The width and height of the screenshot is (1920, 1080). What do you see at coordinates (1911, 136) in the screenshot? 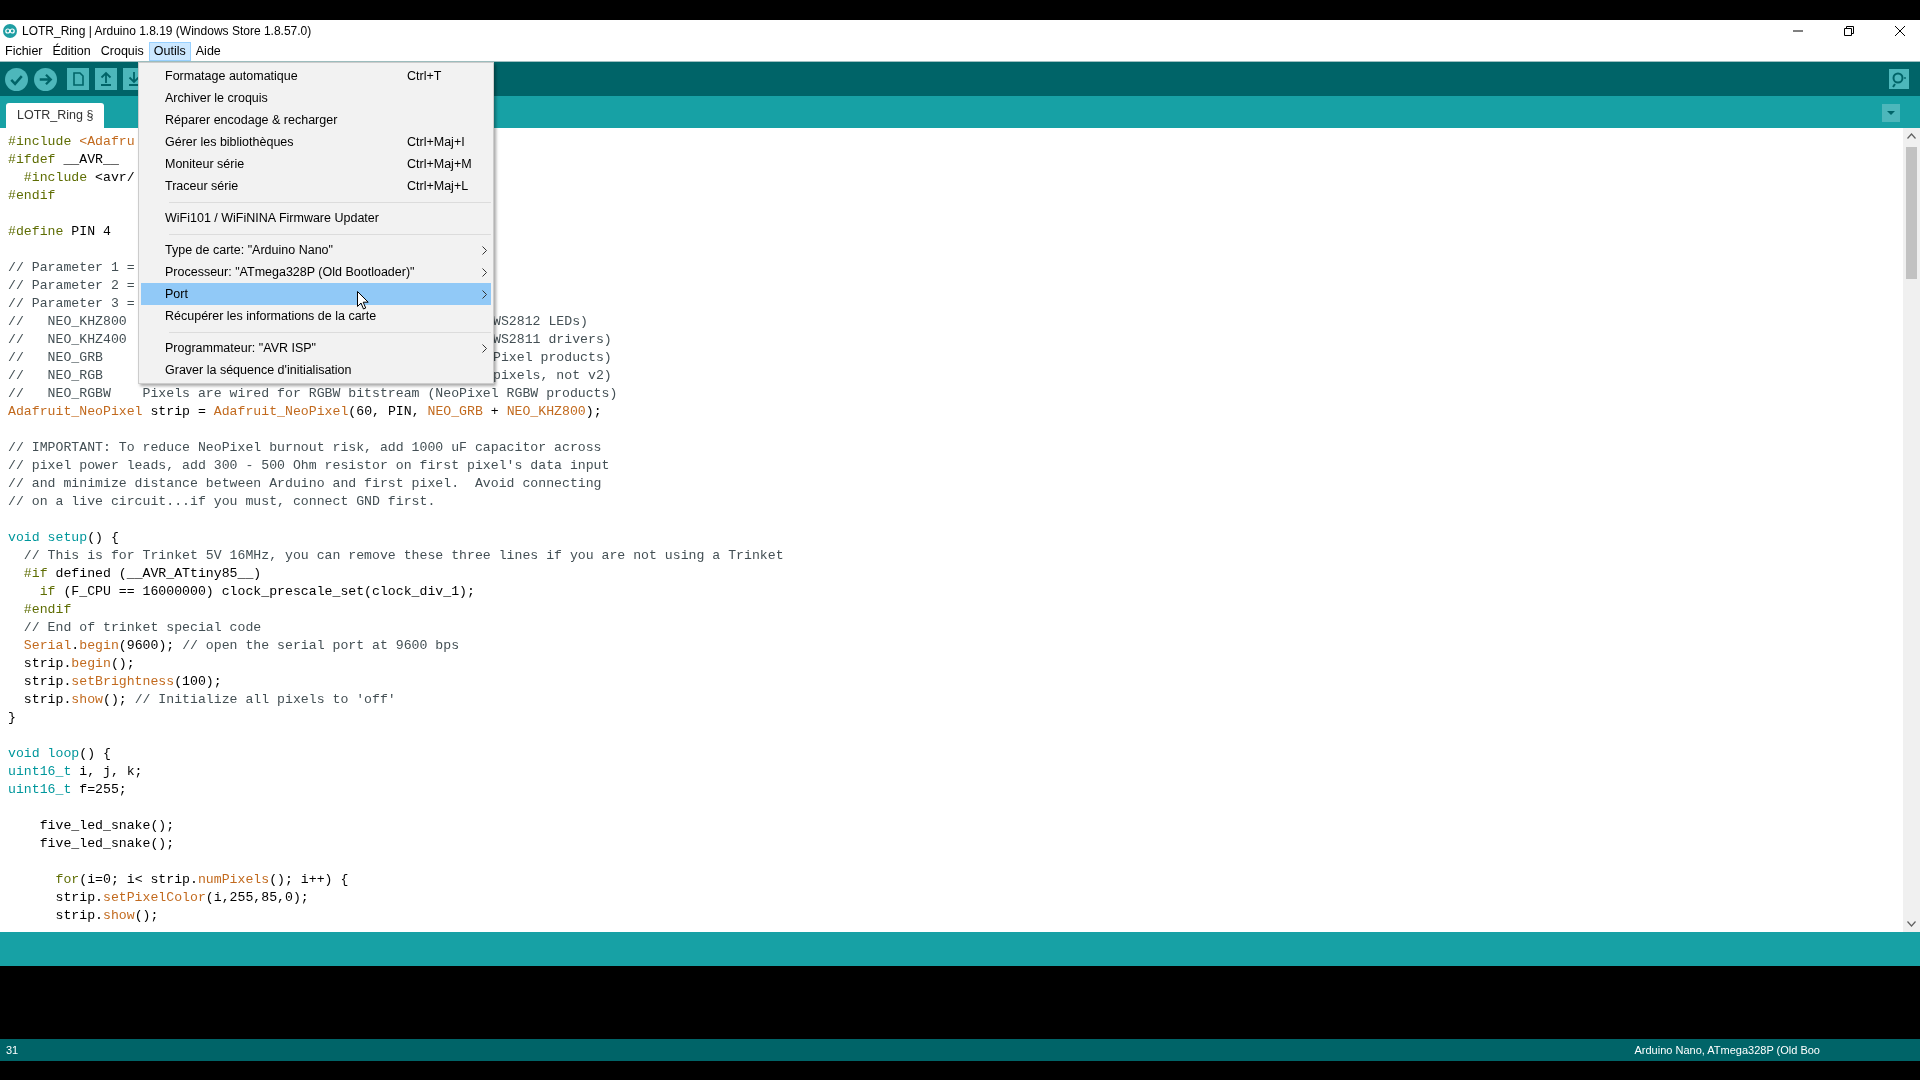
I see `scroll-up-icon` at bounding box center [1911, 136].